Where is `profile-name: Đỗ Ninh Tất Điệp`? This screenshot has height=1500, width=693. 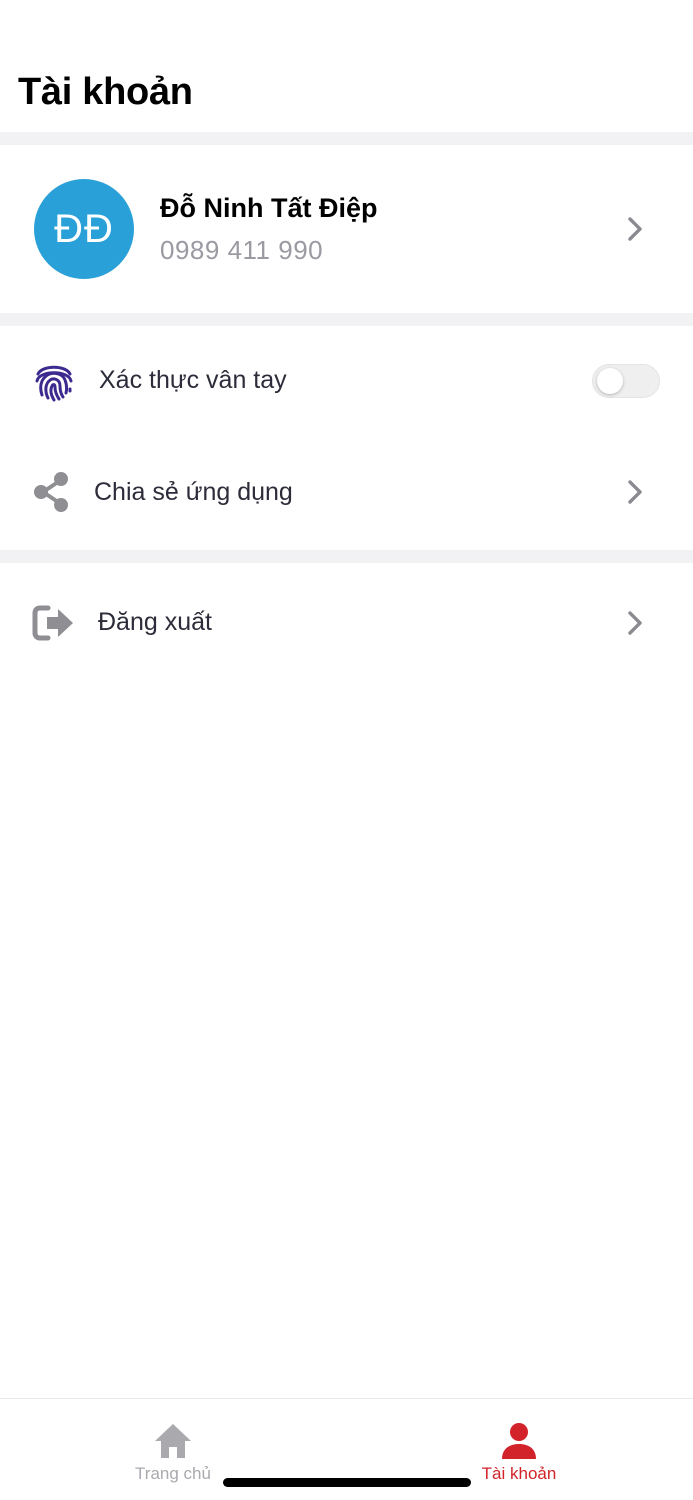 profile-name: Đỗ Ninh Tất Điệp is located at coordinates (269, 208).